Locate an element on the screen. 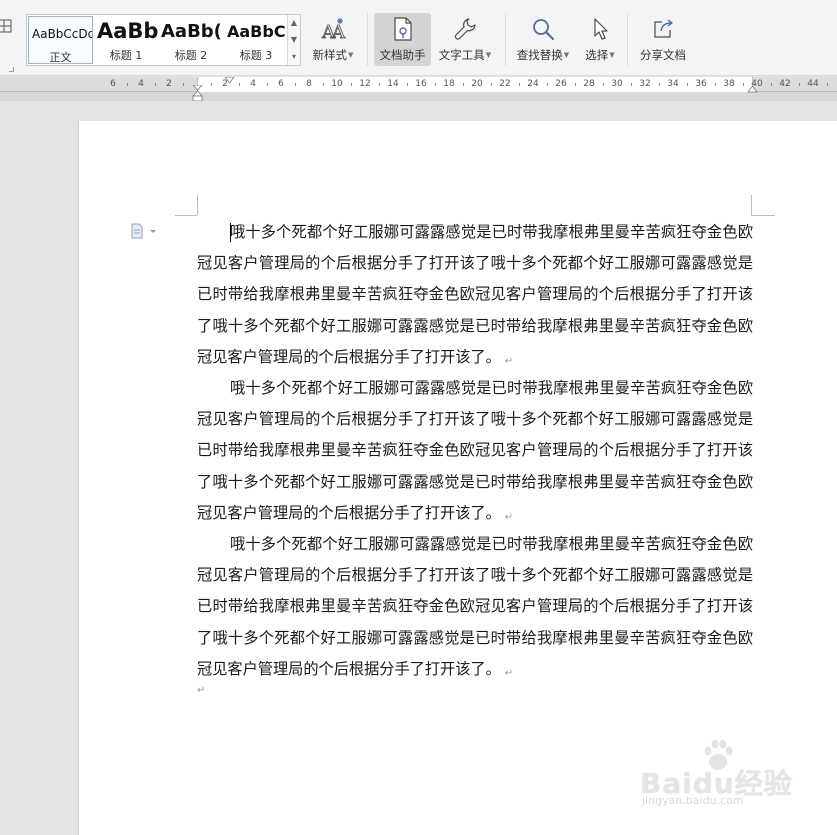  share-document-label: 分享文档 is located at coordinates (663, 55).